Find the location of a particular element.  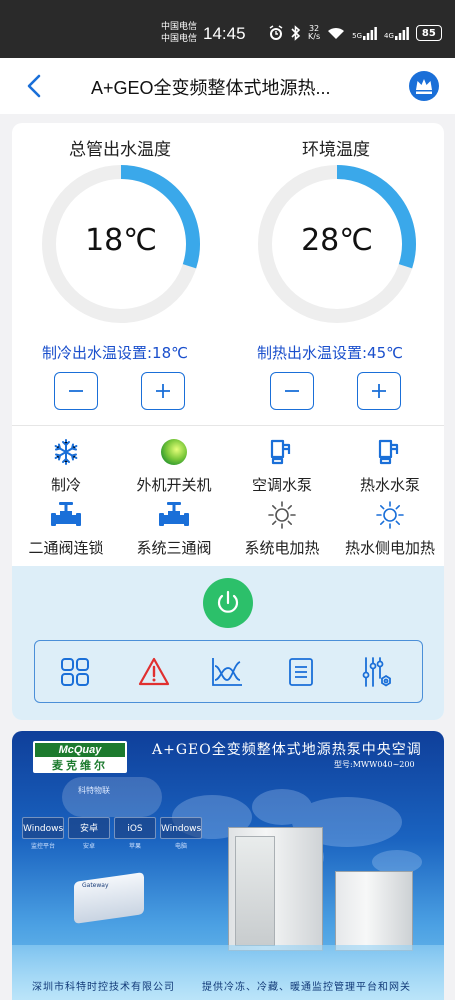

crown-icon is located at coordinates (424, 86).